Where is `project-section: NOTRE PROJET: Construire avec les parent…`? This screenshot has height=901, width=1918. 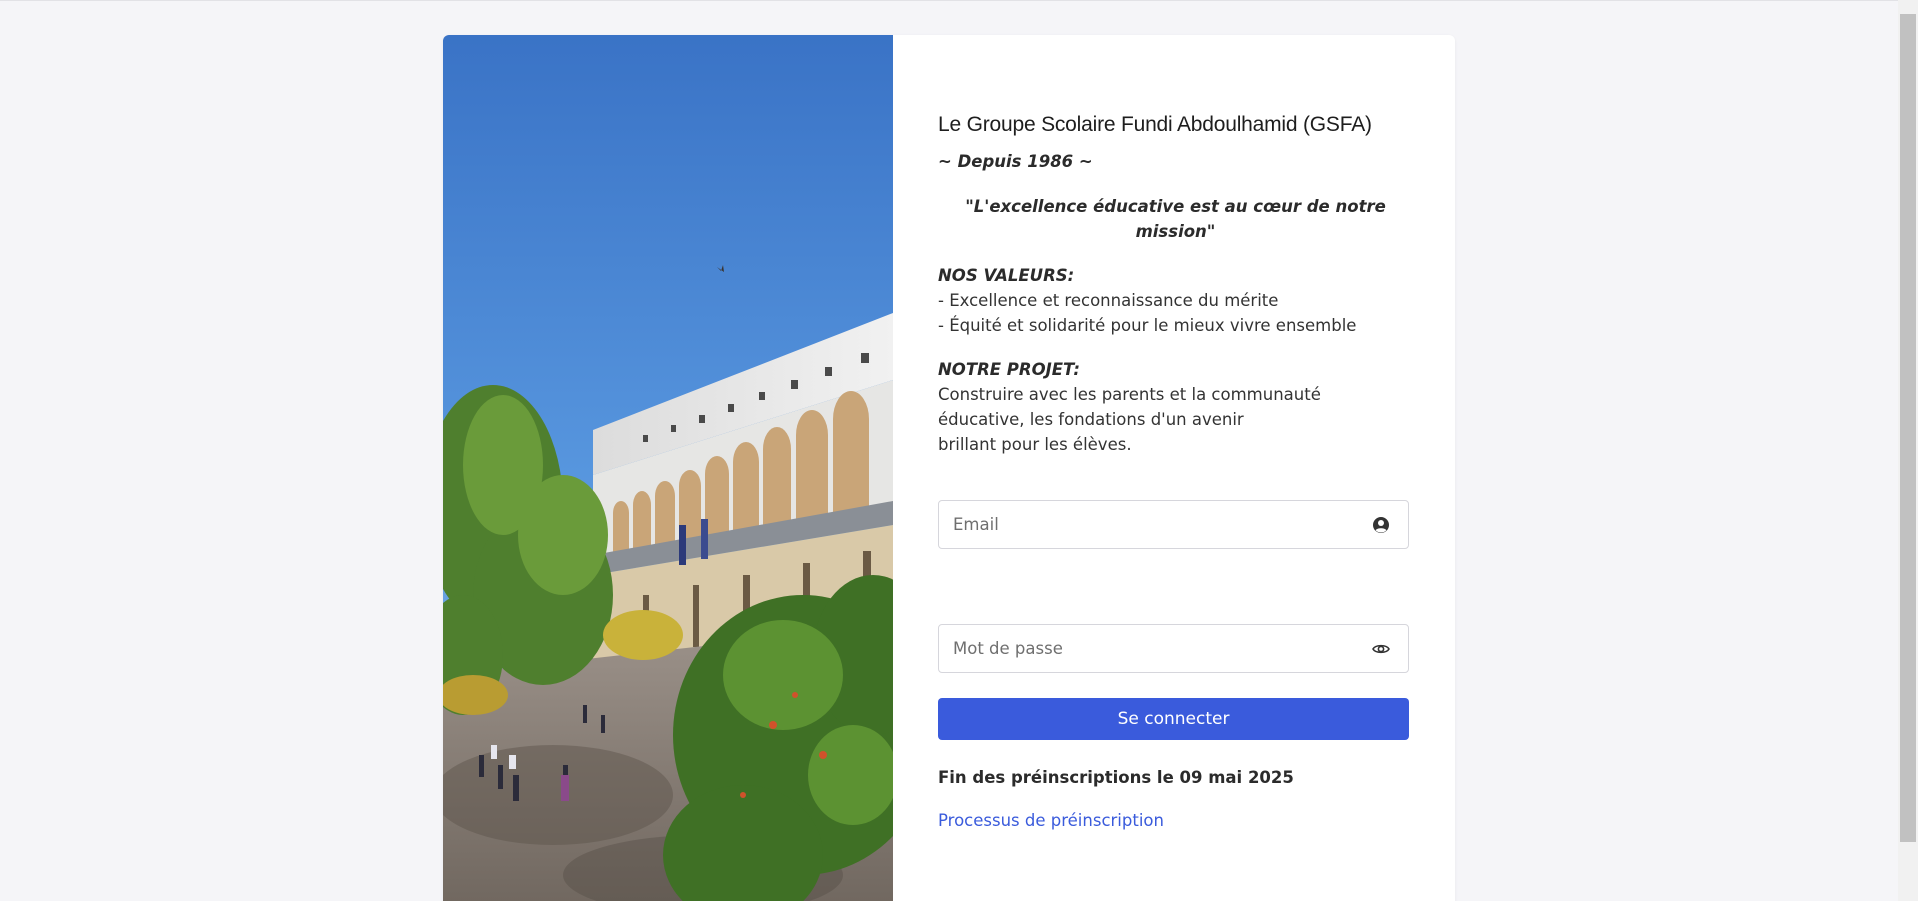
project-section: NOTRE PROJET: Construire avec les parent… is located at coordinates (1175, 407).